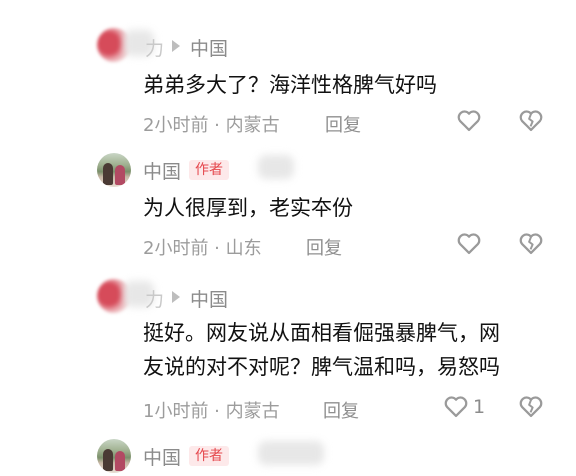 Image resolution: width=576 pixels, height=476 pixels. What do you see at coordinates (321, 333) in the screenshot?
I see `comment-text-line: 挺好。网友说从面相看倔强暴脾气，网` at bounding box center [321, 333].